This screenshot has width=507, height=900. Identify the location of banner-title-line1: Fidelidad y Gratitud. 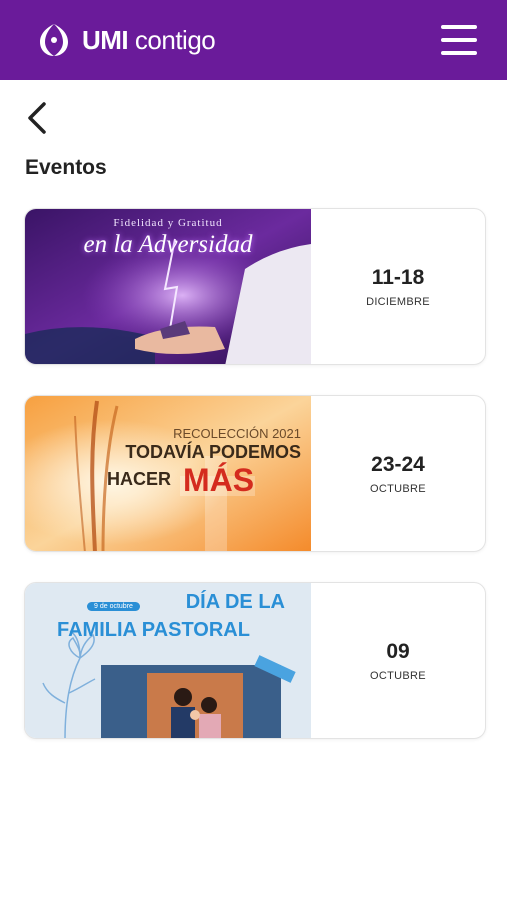
(168, 223).